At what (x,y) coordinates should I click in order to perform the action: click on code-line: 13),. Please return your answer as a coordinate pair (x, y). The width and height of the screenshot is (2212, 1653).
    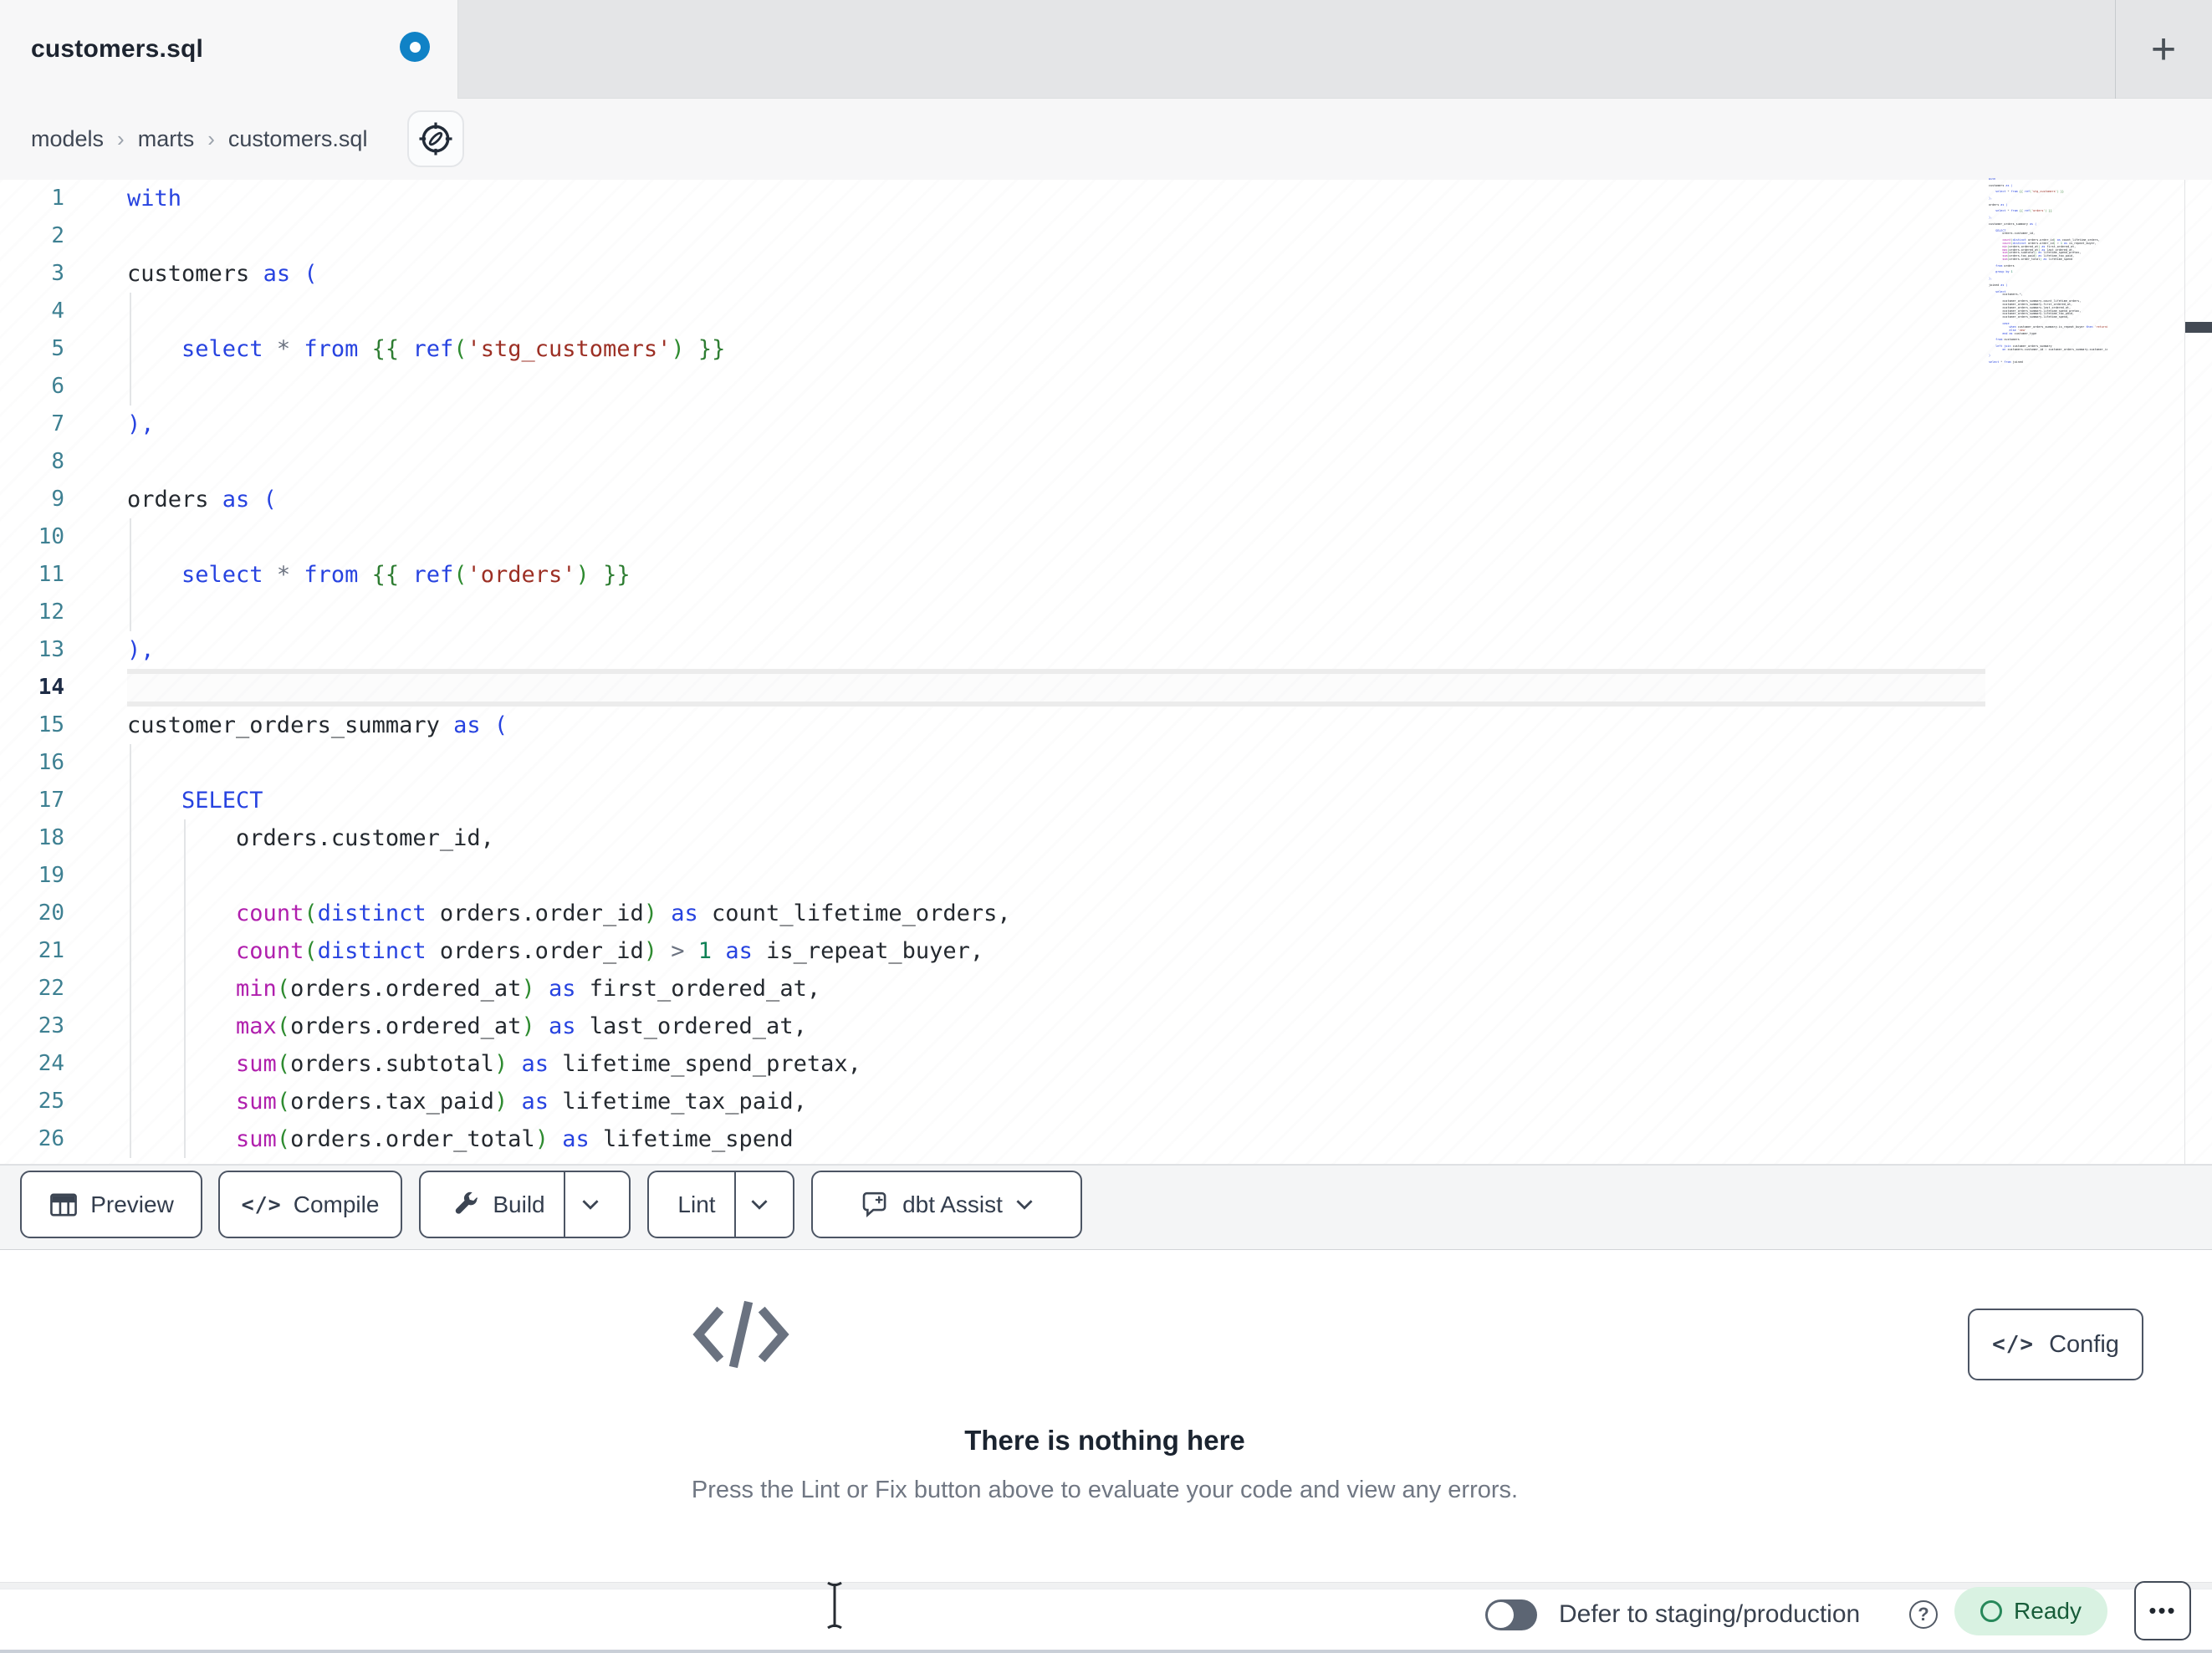
    Looking at the image, I should click on (1092, 650).